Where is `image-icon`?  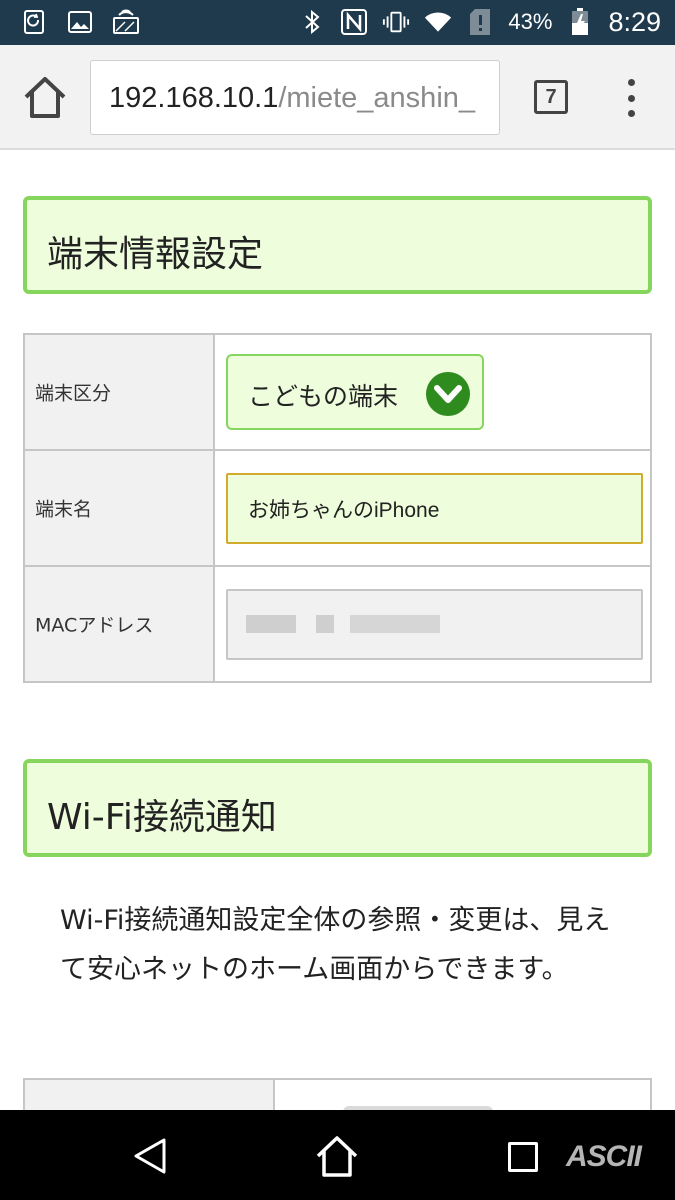
image-icon is located at coordinates (80, 22).